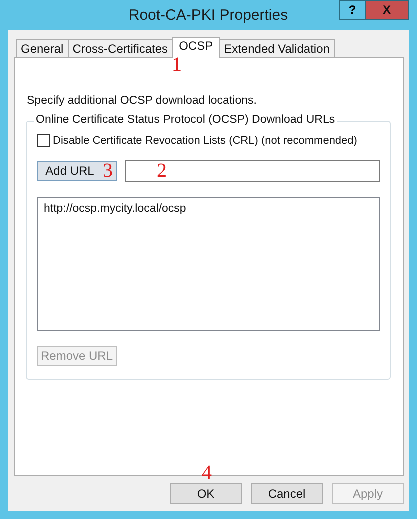 The height and width of the screenshot is (519, 417). Describe the element at coordinates (207, 473) in the screenshot. I see `annotation-number: 4` at that location.